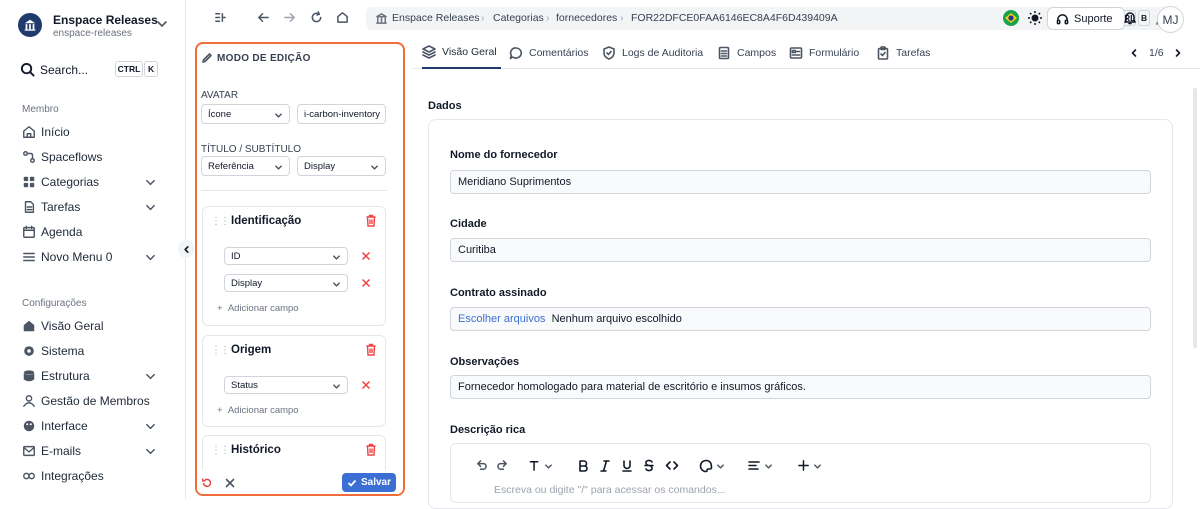 The height and width of the screenshot is (509, 1200). Describe the element at coordinates (586, 18) in the screenshot. I see `breadcrumb-item: fornecedores` at that location.